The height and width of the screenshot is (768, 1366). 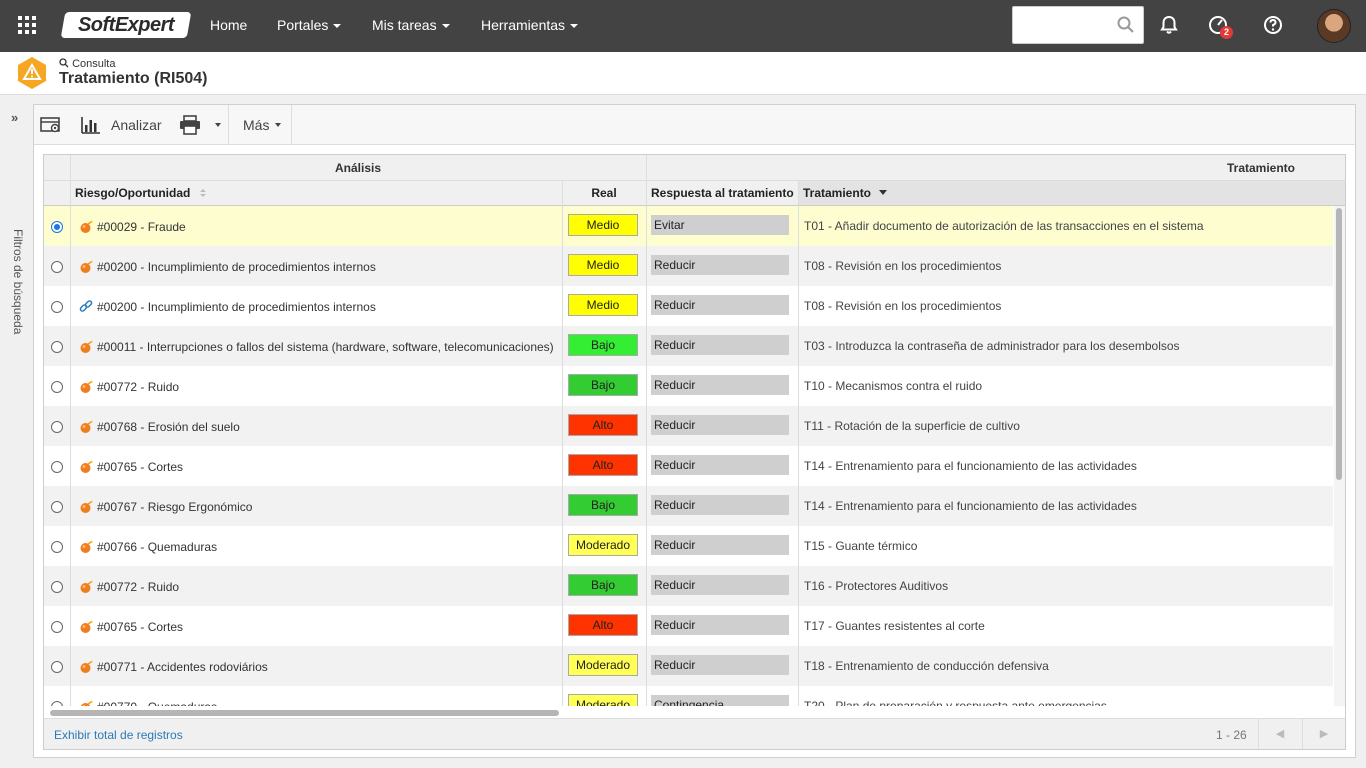 I want to click on risk-name: #00772 - Ruido, so click(x=138, y=387).